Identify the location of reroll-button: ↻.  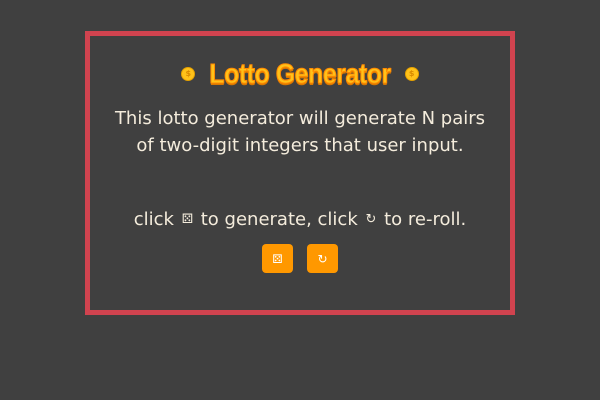
(322, 258).